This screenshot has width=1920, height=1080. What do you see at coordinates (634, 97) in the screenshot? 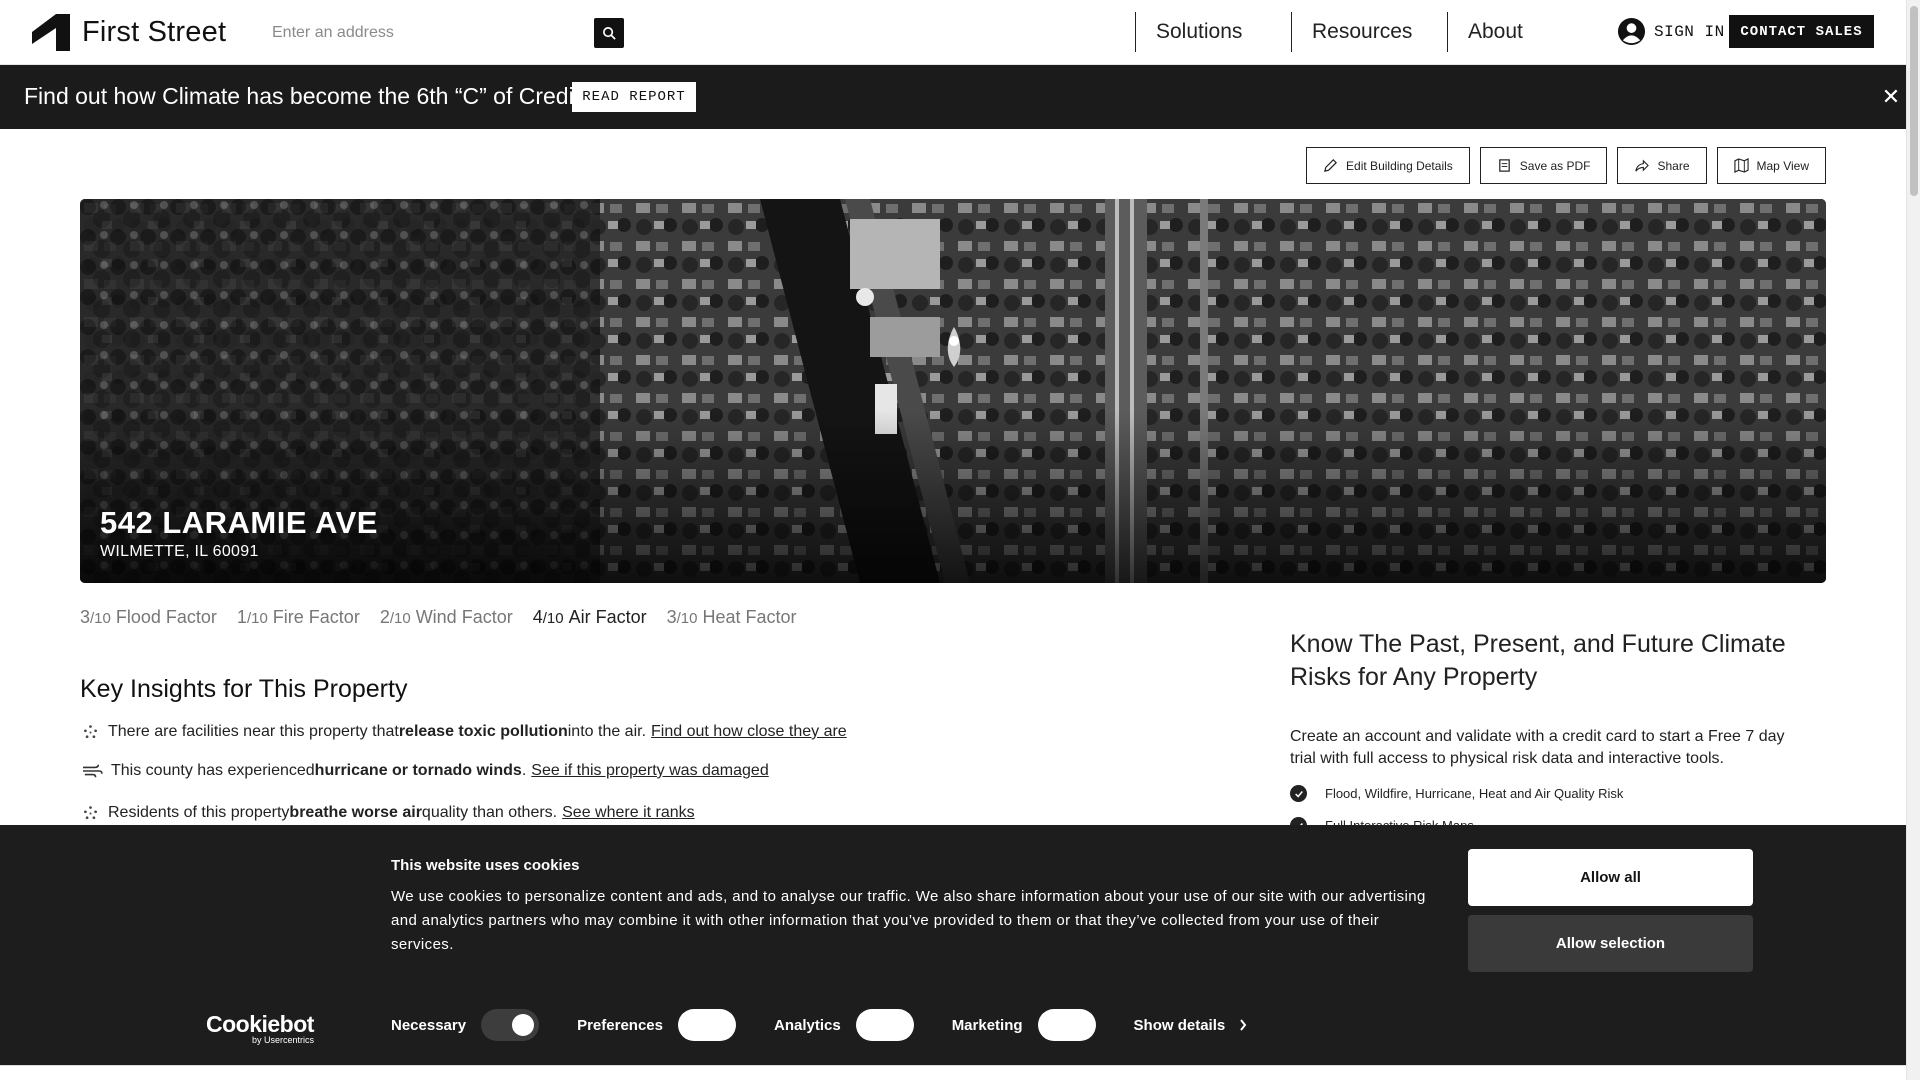
I see `read-report-button: READ REPORT` at bounding box center [634, 97].